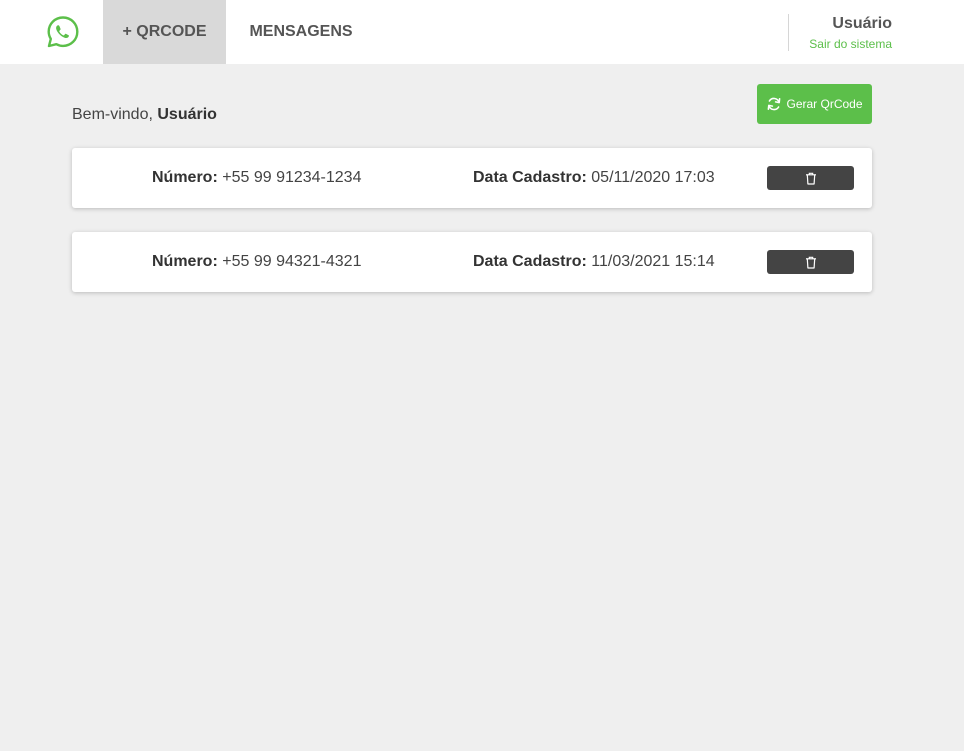 This screenshot has height=751, width=964. What do you see at coordinates (824, 104) in the screenshot?
I see `generate-qrcode-label: Gerar QrCode` at bounding box center [824, 104].